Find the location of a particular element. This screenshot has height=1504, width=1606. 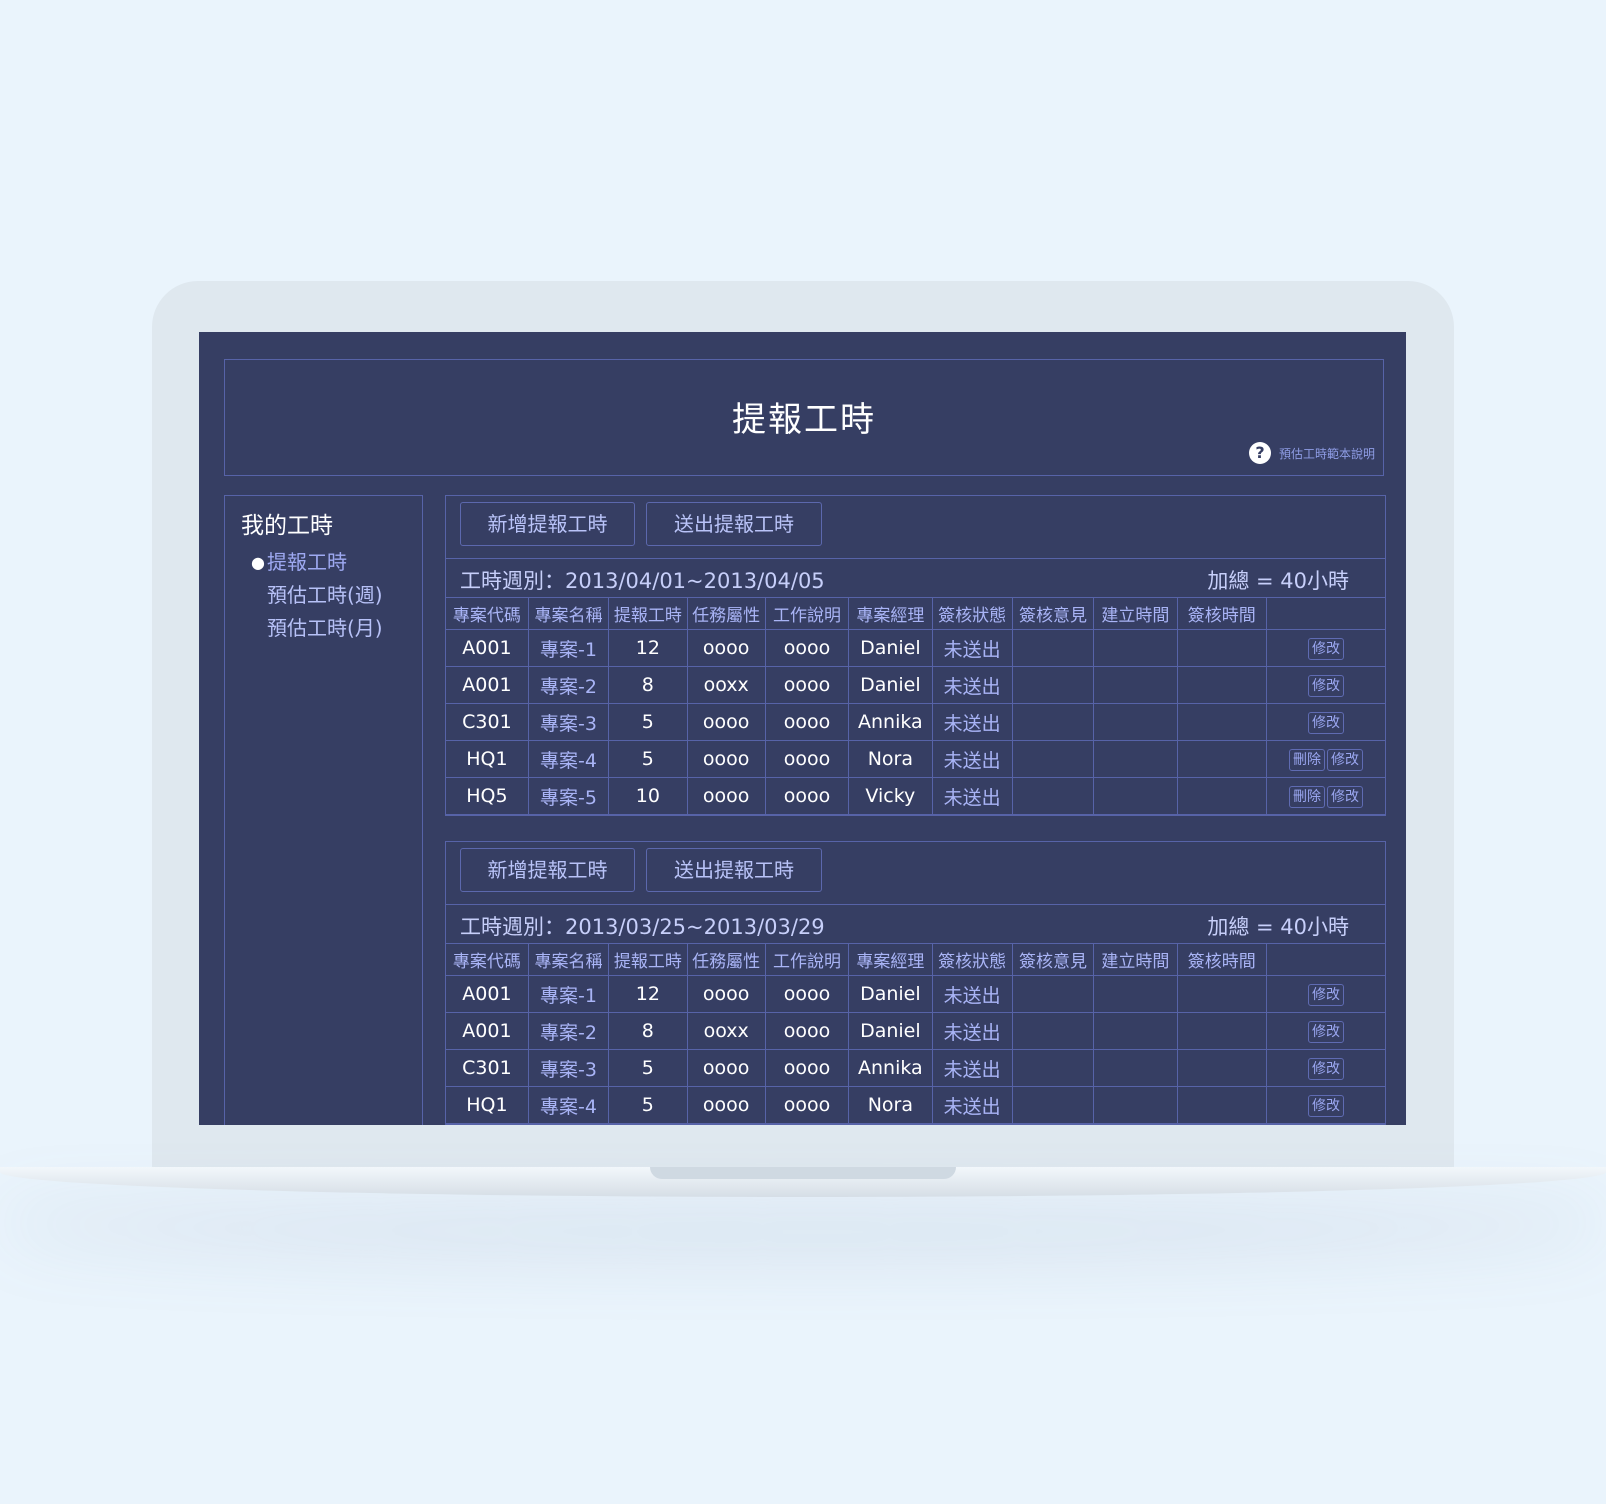

question-mark-icon: ? is located at coordinates (1259, 453).